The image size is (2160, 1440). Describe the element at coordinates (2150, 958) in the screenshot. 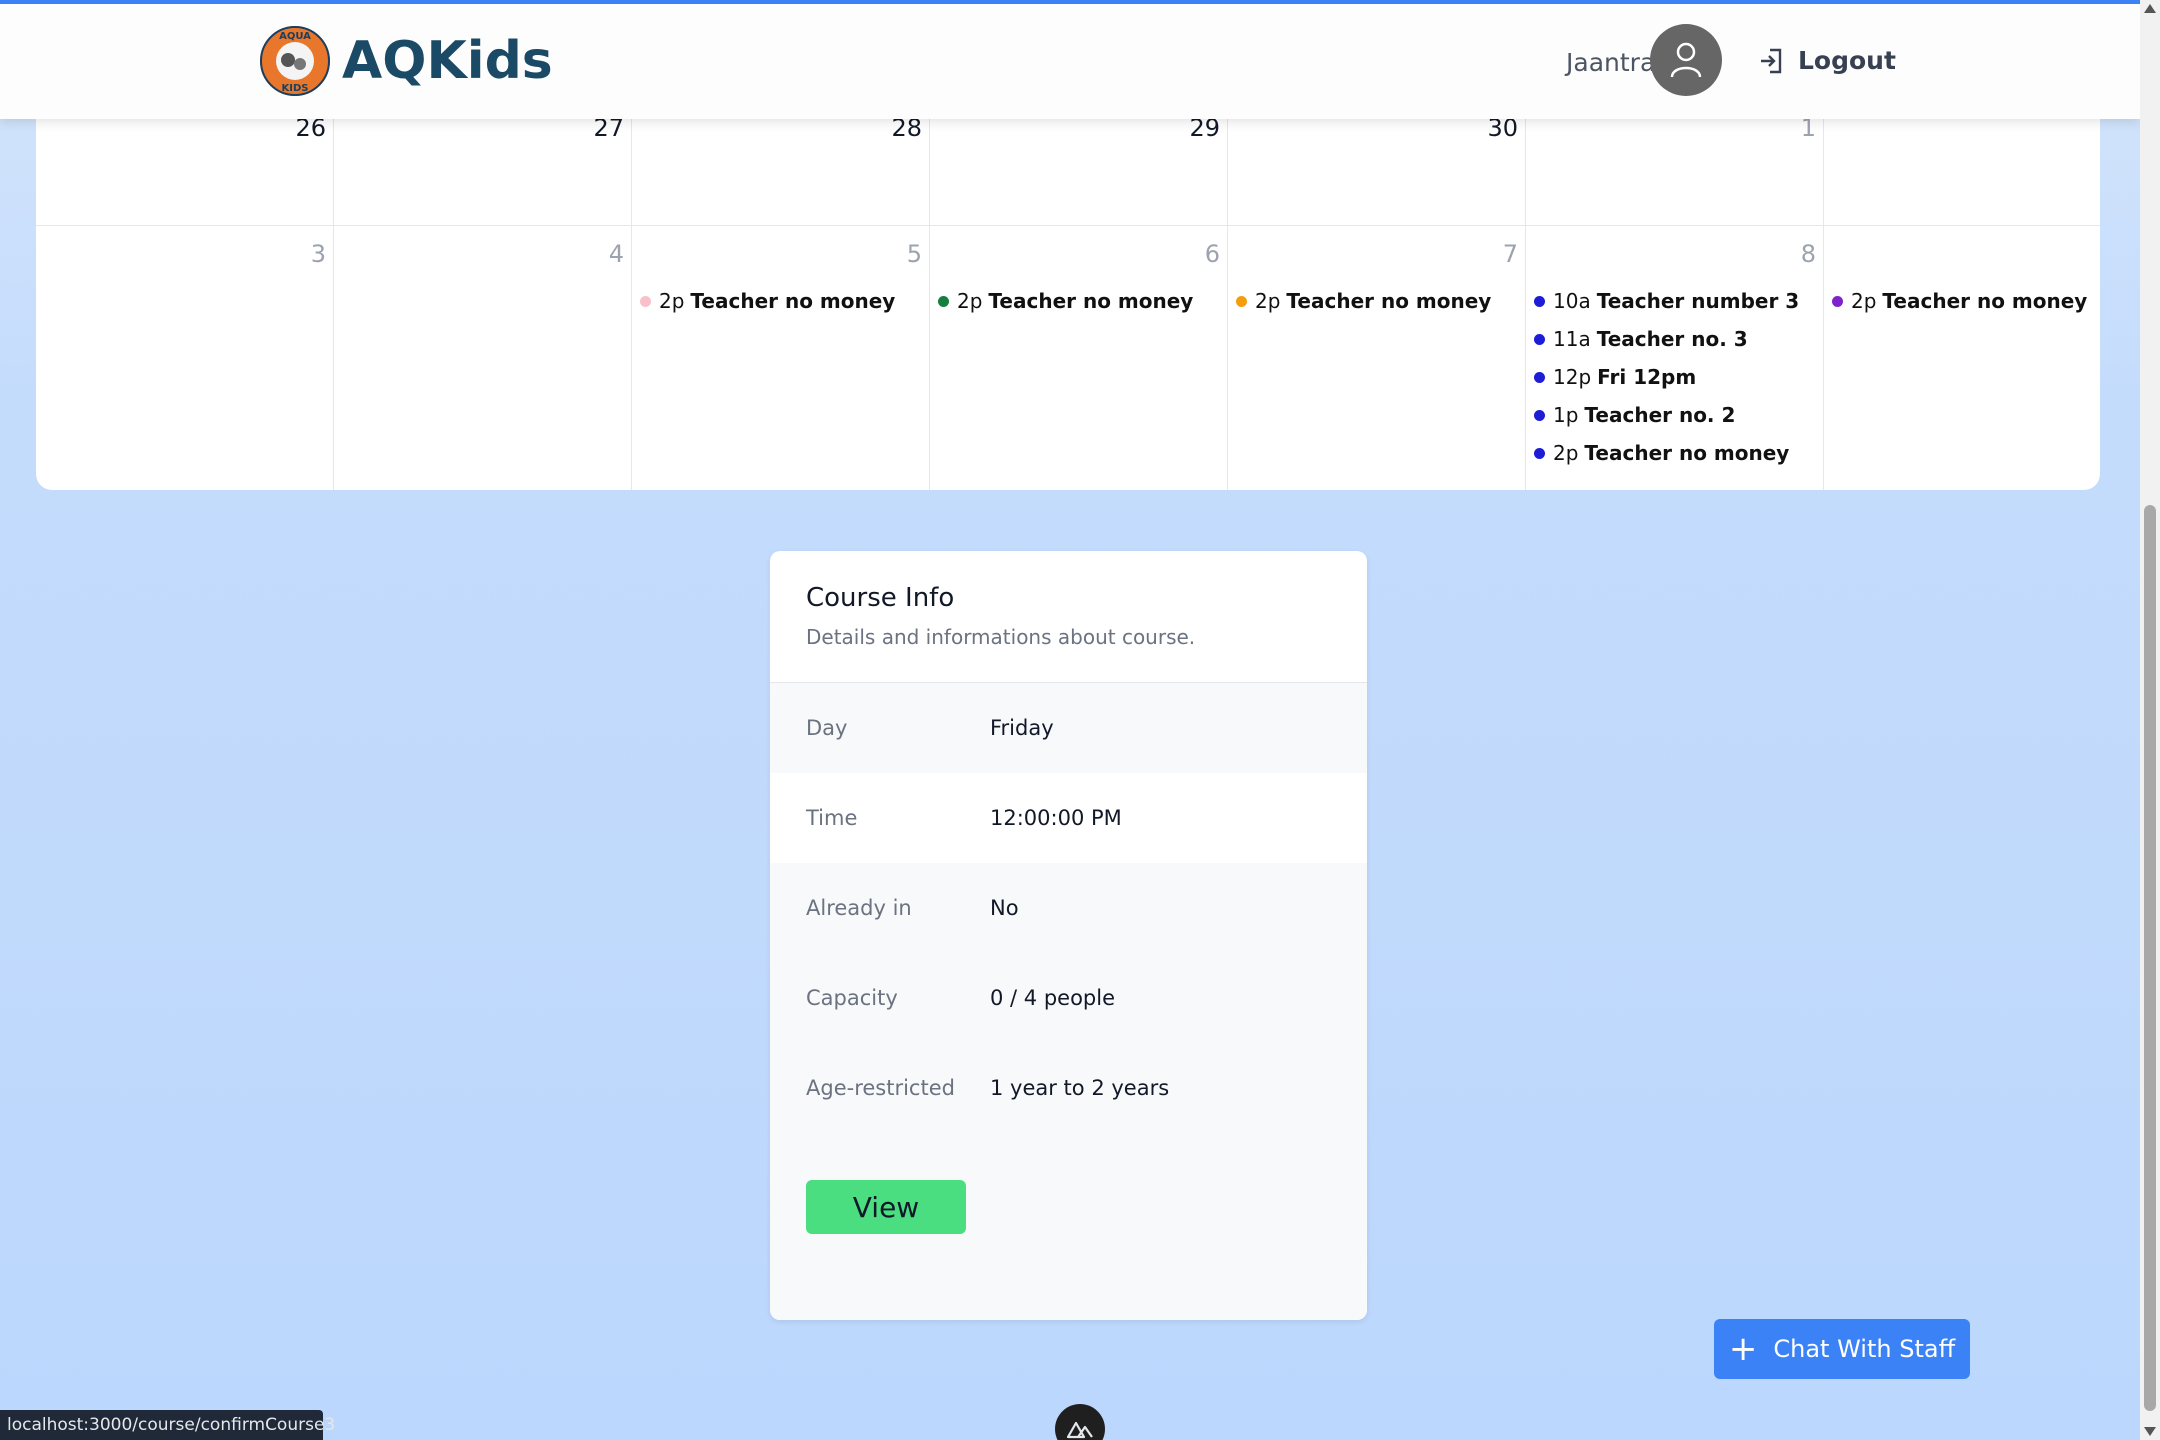

I see `scrollbar-thumb` at that location.